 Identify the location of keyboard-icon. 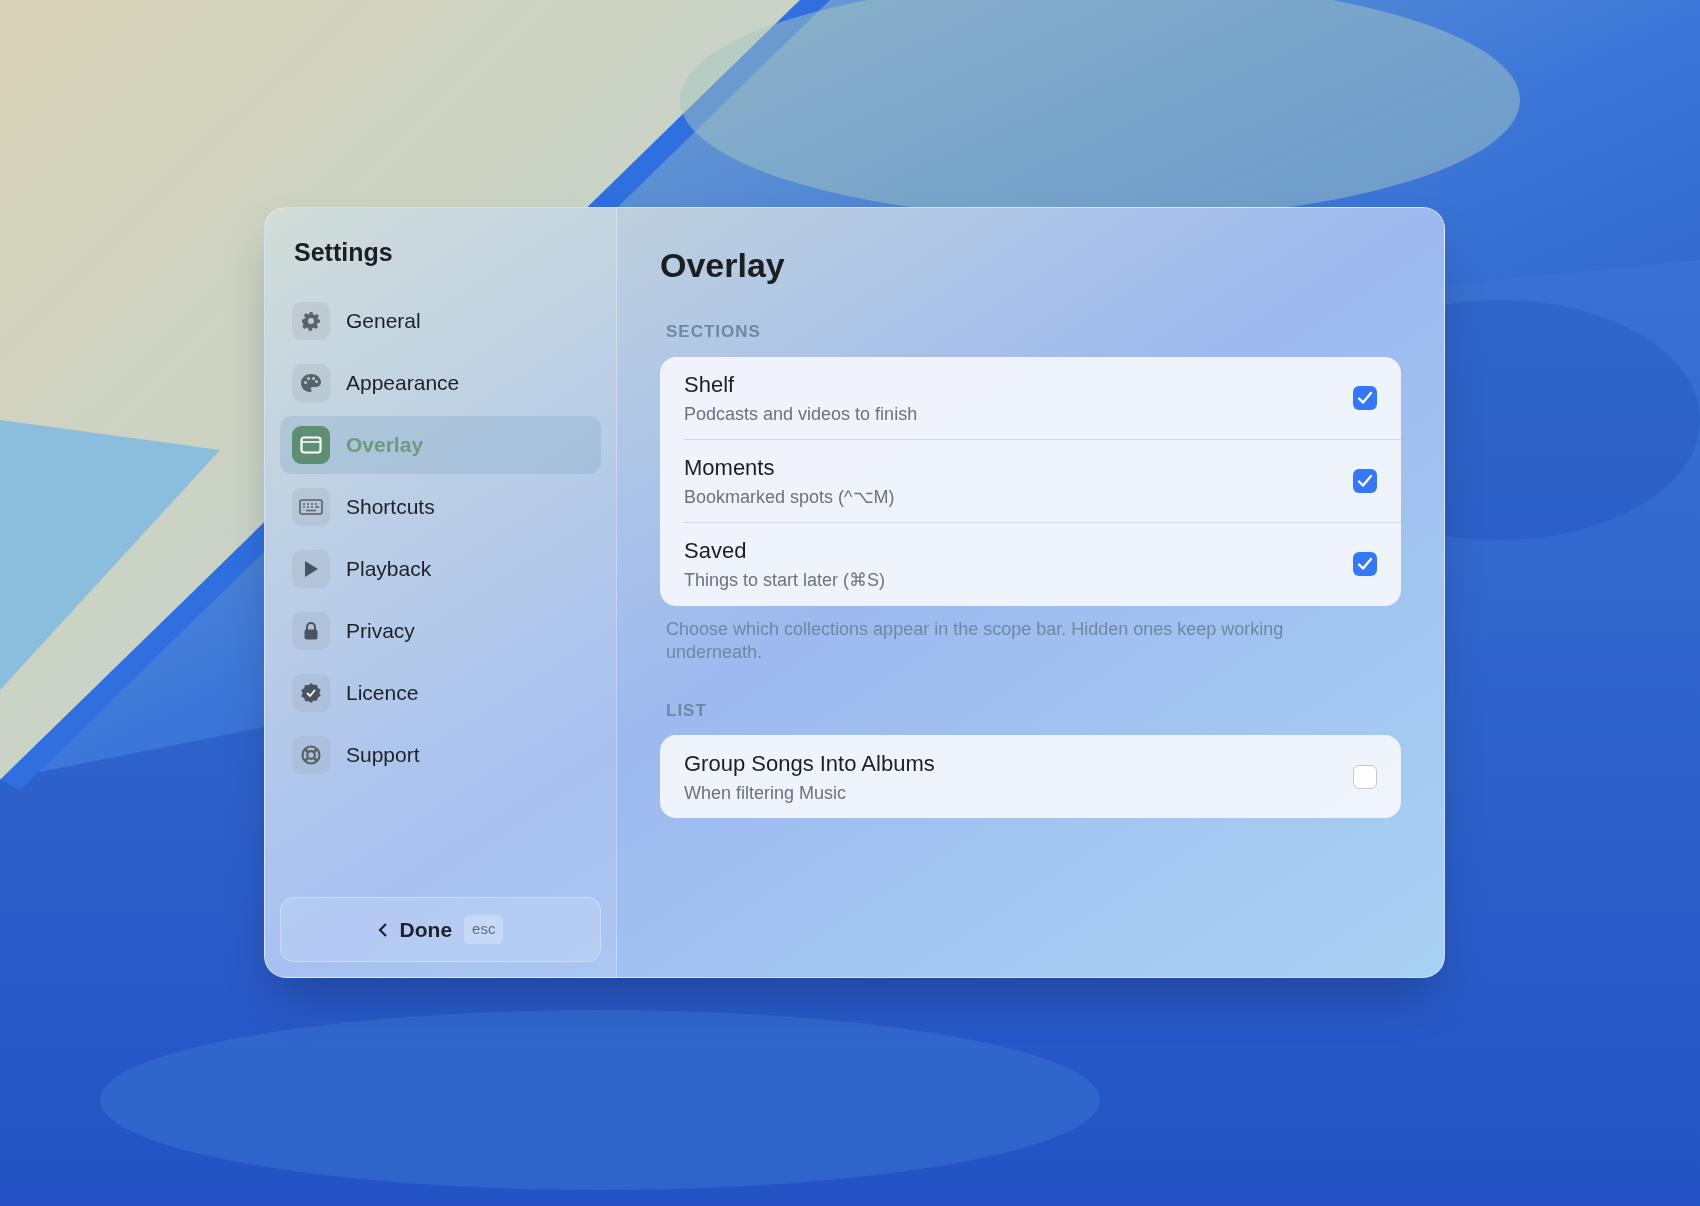
(311, 506).